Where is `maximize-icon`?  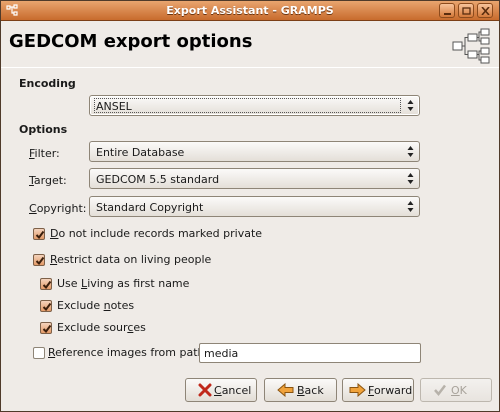 maximize-icon is located at coordinates (466, 11).